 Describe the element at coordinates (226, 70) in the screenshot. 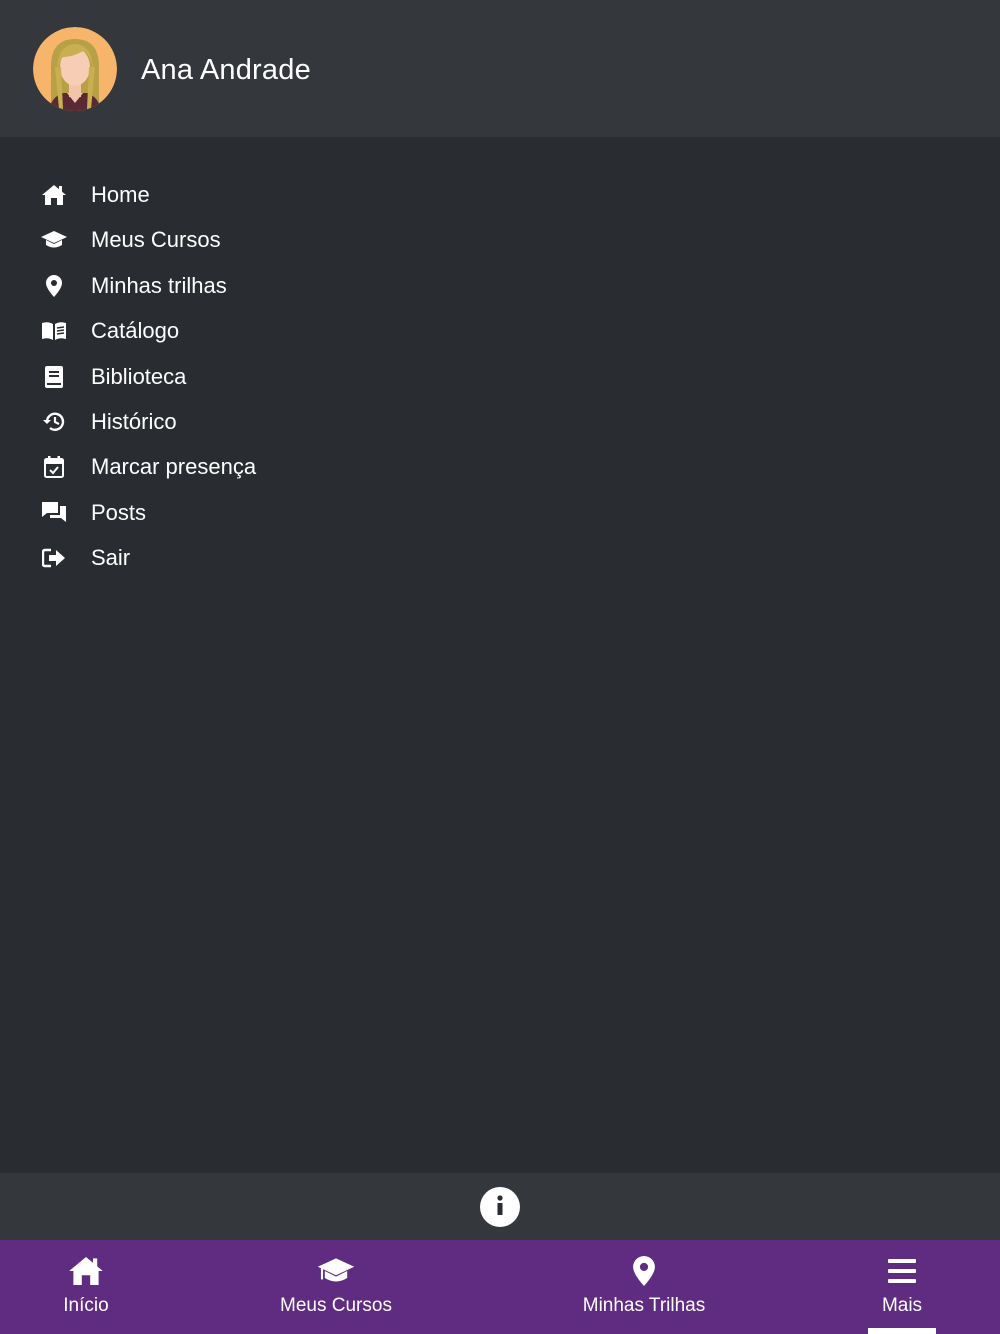

I see `user-name: Ana Andrade` at that location.